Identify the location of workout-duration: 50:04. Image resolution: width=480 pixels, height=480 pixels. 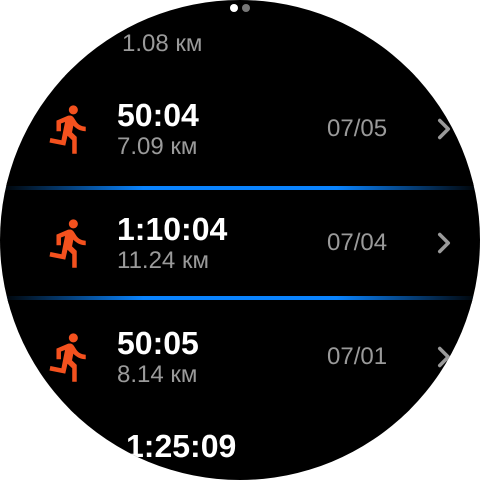
(158, 115).